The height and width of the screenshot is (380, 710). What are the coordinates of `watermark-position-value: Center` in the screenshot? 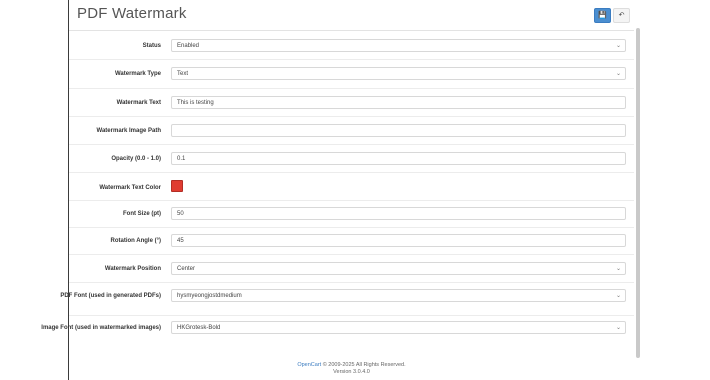 It's located at (186, 269).